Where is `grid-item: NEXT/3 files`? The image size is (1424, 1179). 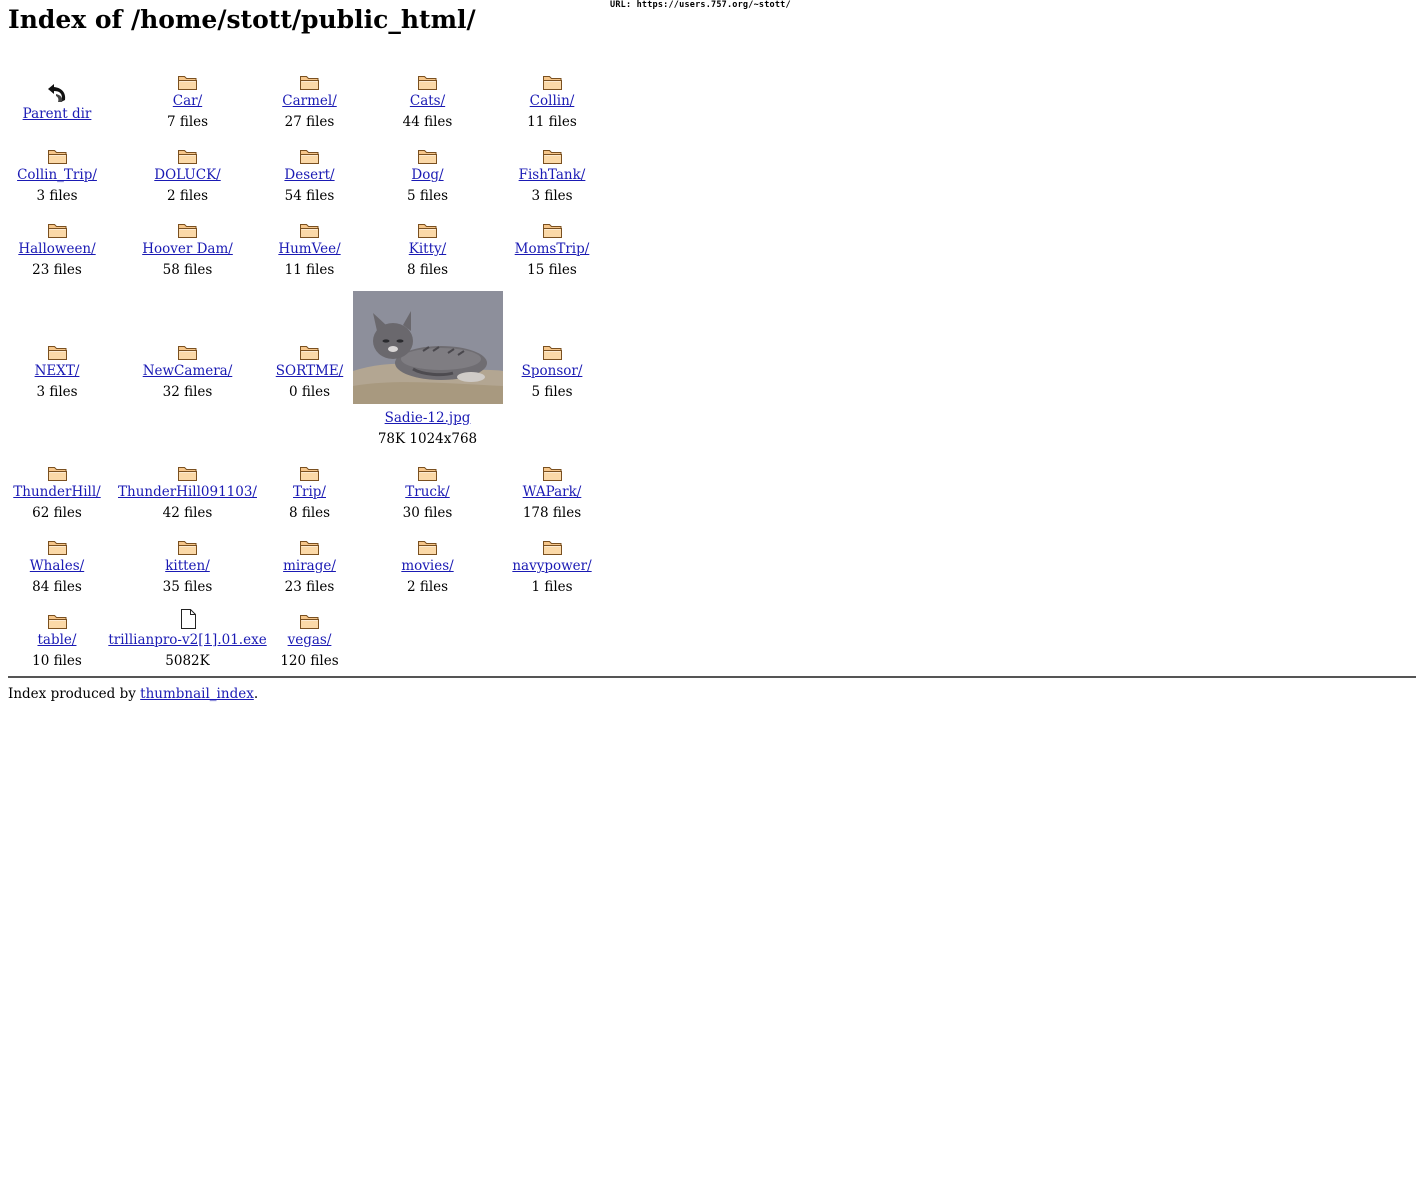 grid-item: NEXT/3 files is located at coordinates (57, 370).